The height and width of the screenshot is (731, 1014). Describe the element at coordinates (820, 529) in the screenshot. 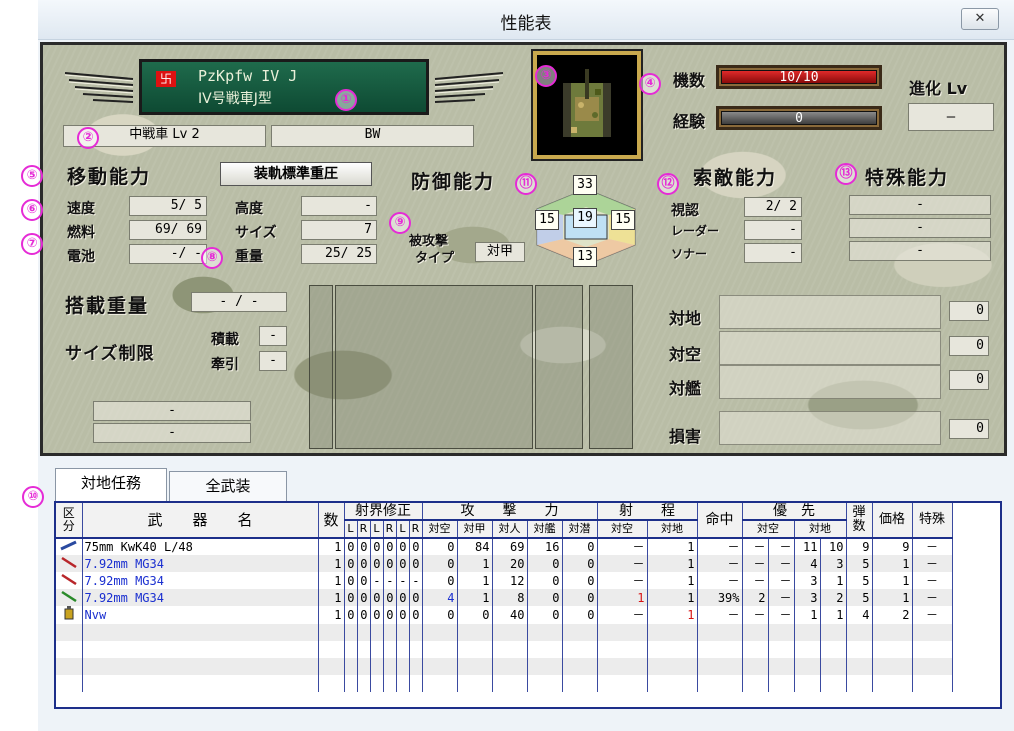

I see `priority-sub-ground: 対地` at that location.